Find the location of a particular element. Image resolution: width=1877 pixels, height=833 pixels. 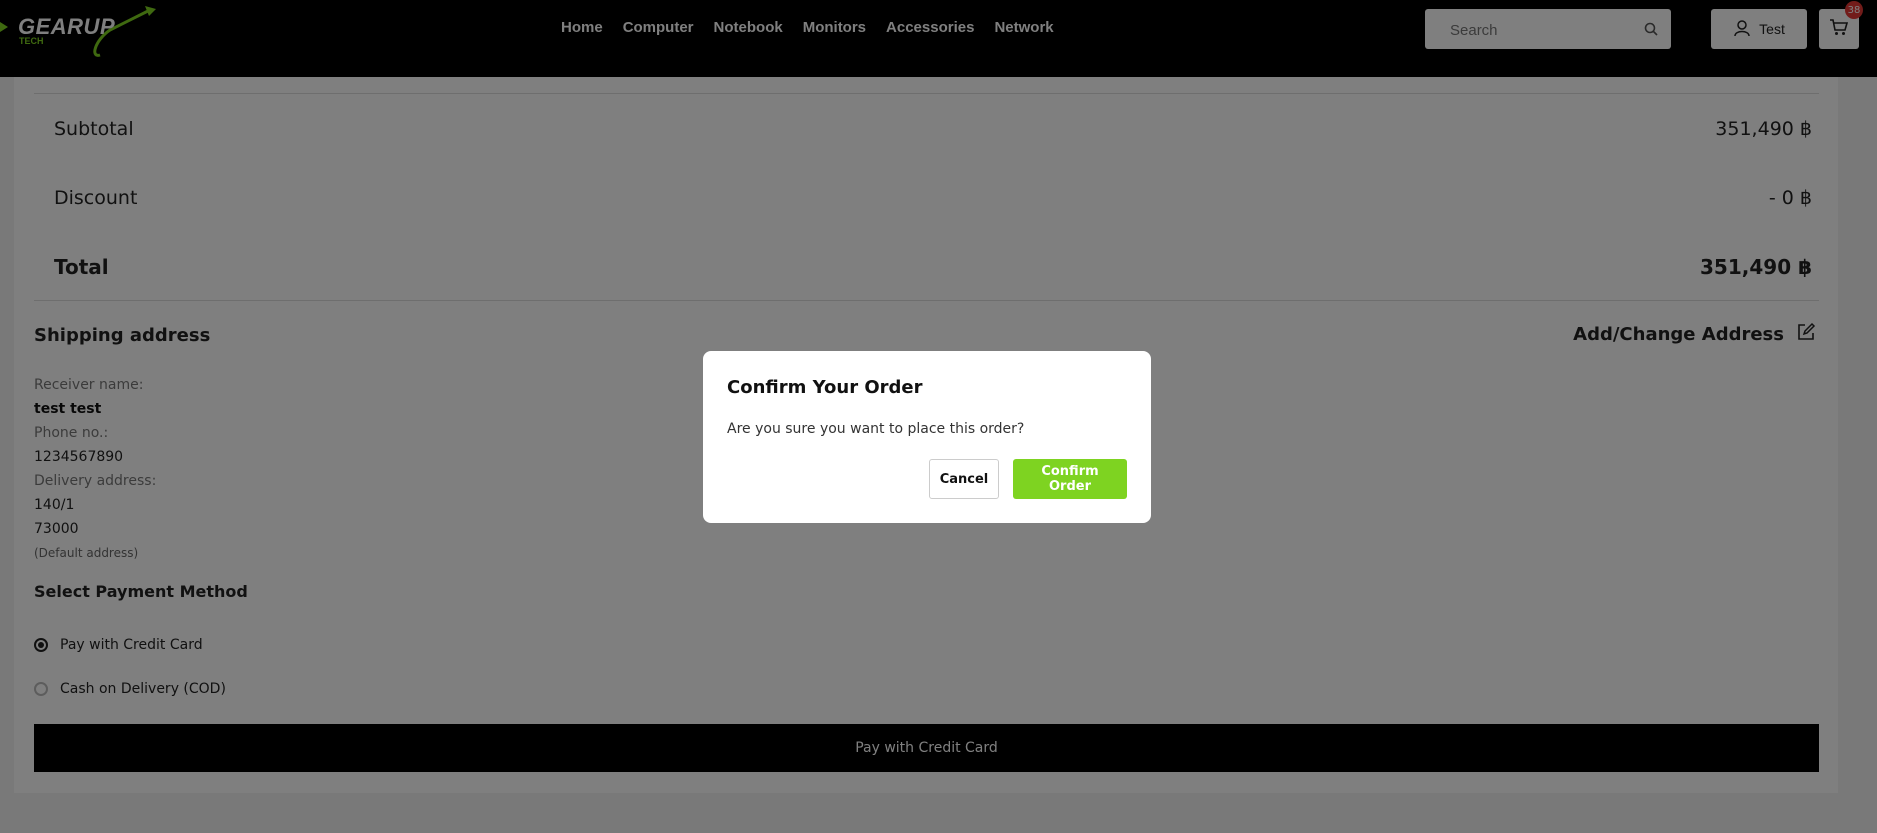

dialog-title: Confirm Your Order is located at coordinates (825, 387).